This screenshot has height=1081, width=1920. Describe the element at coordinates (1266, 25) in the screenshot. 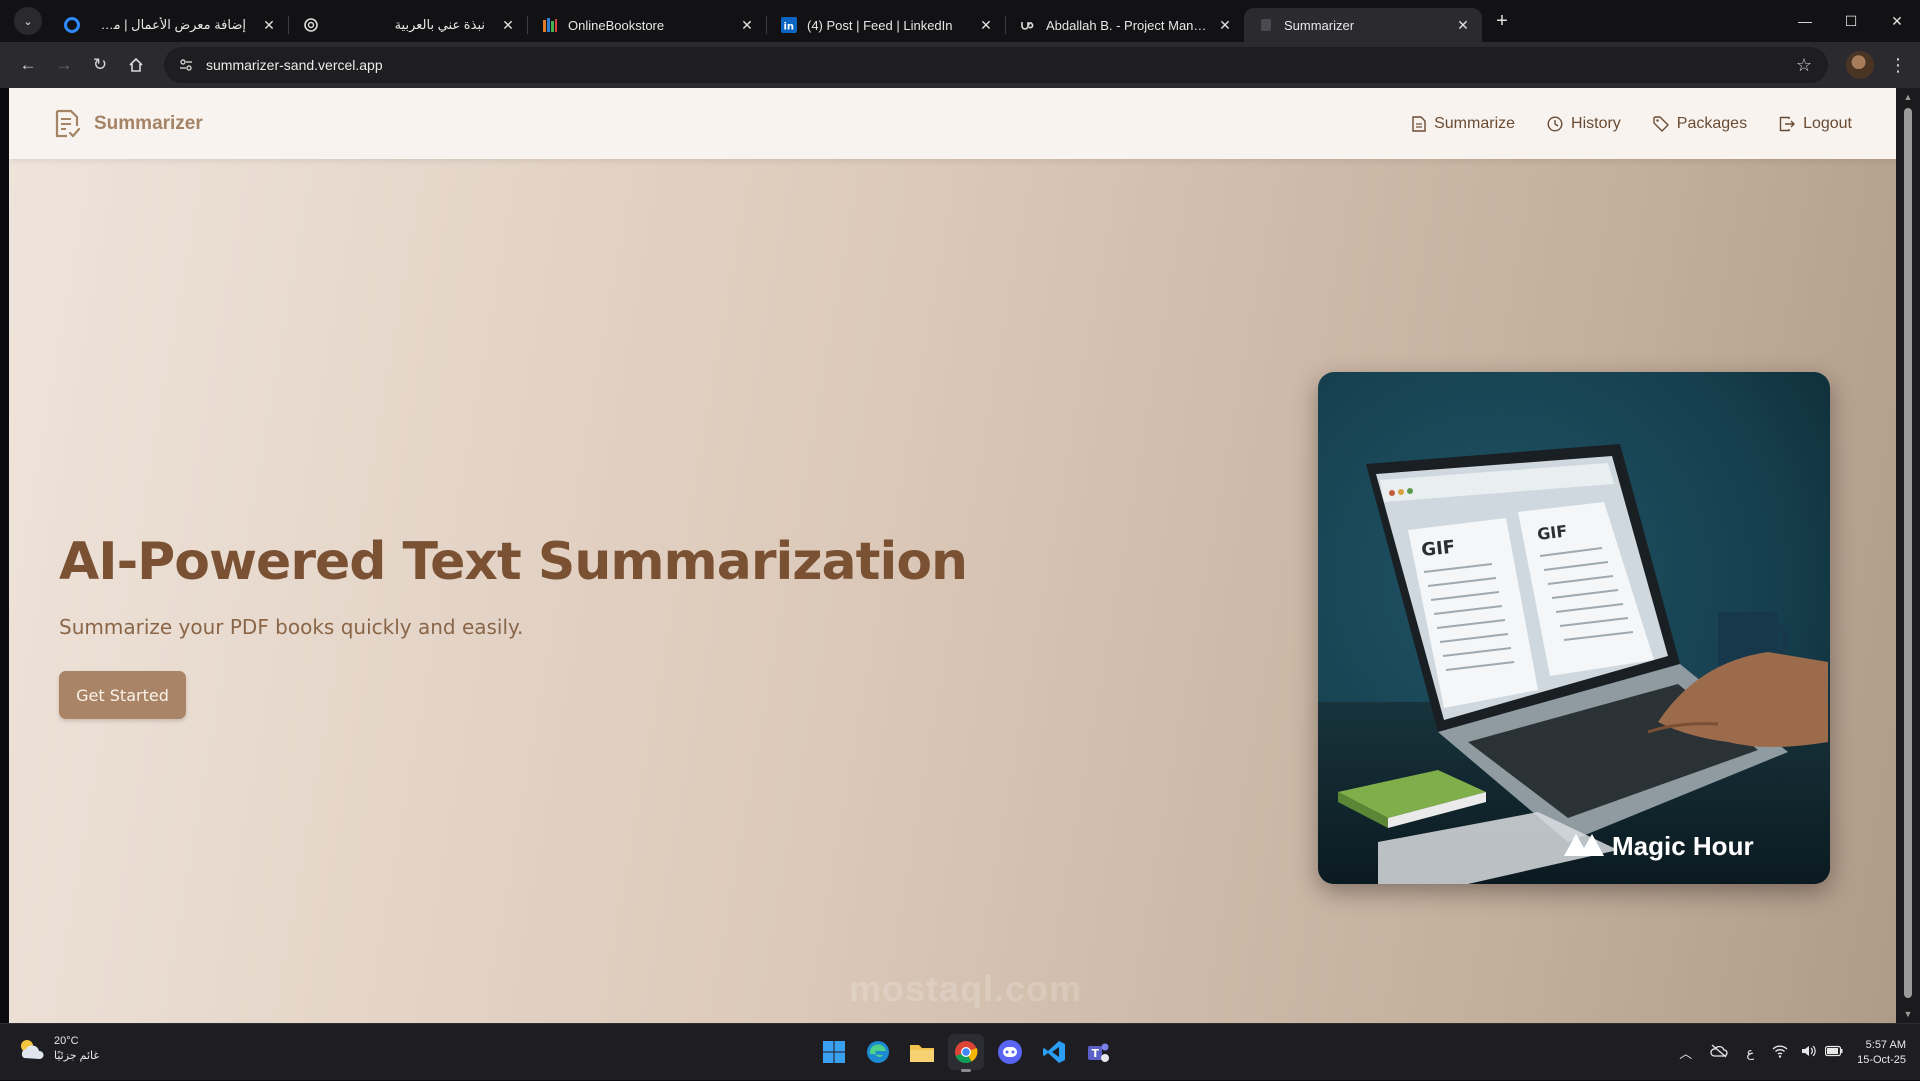

I see `page-icon` at that location.